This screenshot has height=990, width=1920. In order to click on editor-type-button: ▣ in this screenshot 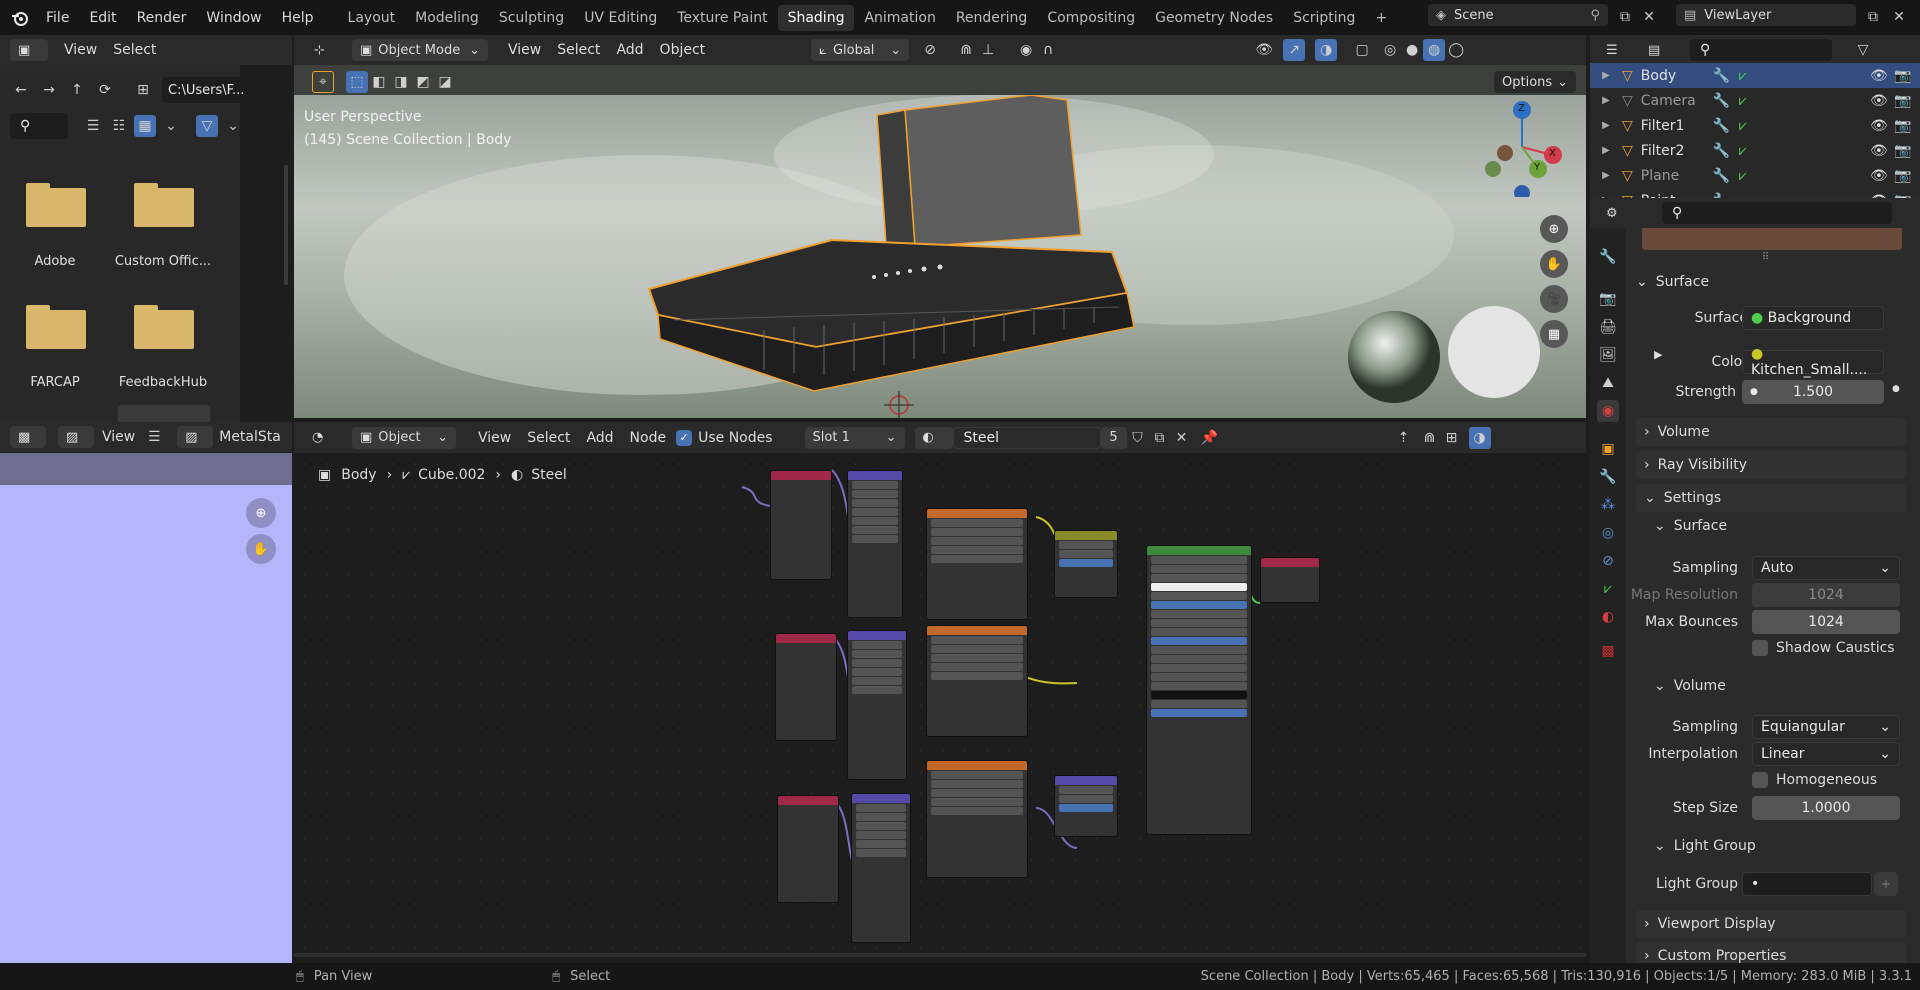, I will do `click(29, 50)`.